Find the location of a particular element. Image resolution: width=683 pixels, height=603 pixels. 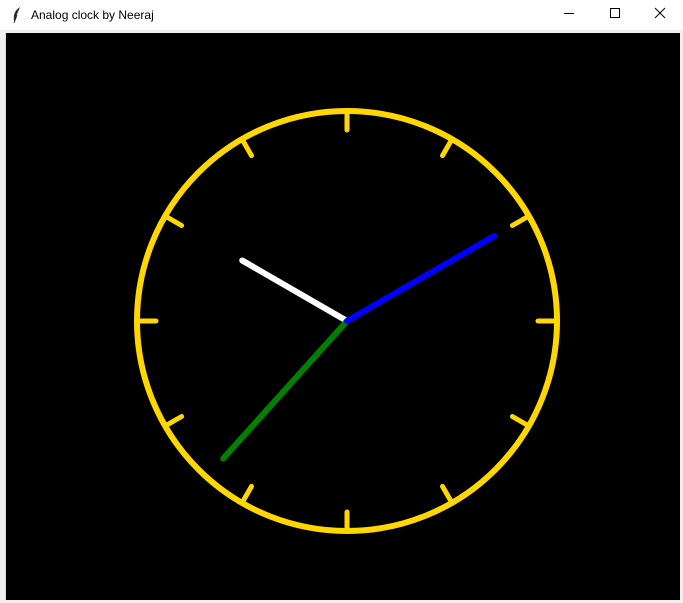

minimize-button is located at coordinates (569, 15).